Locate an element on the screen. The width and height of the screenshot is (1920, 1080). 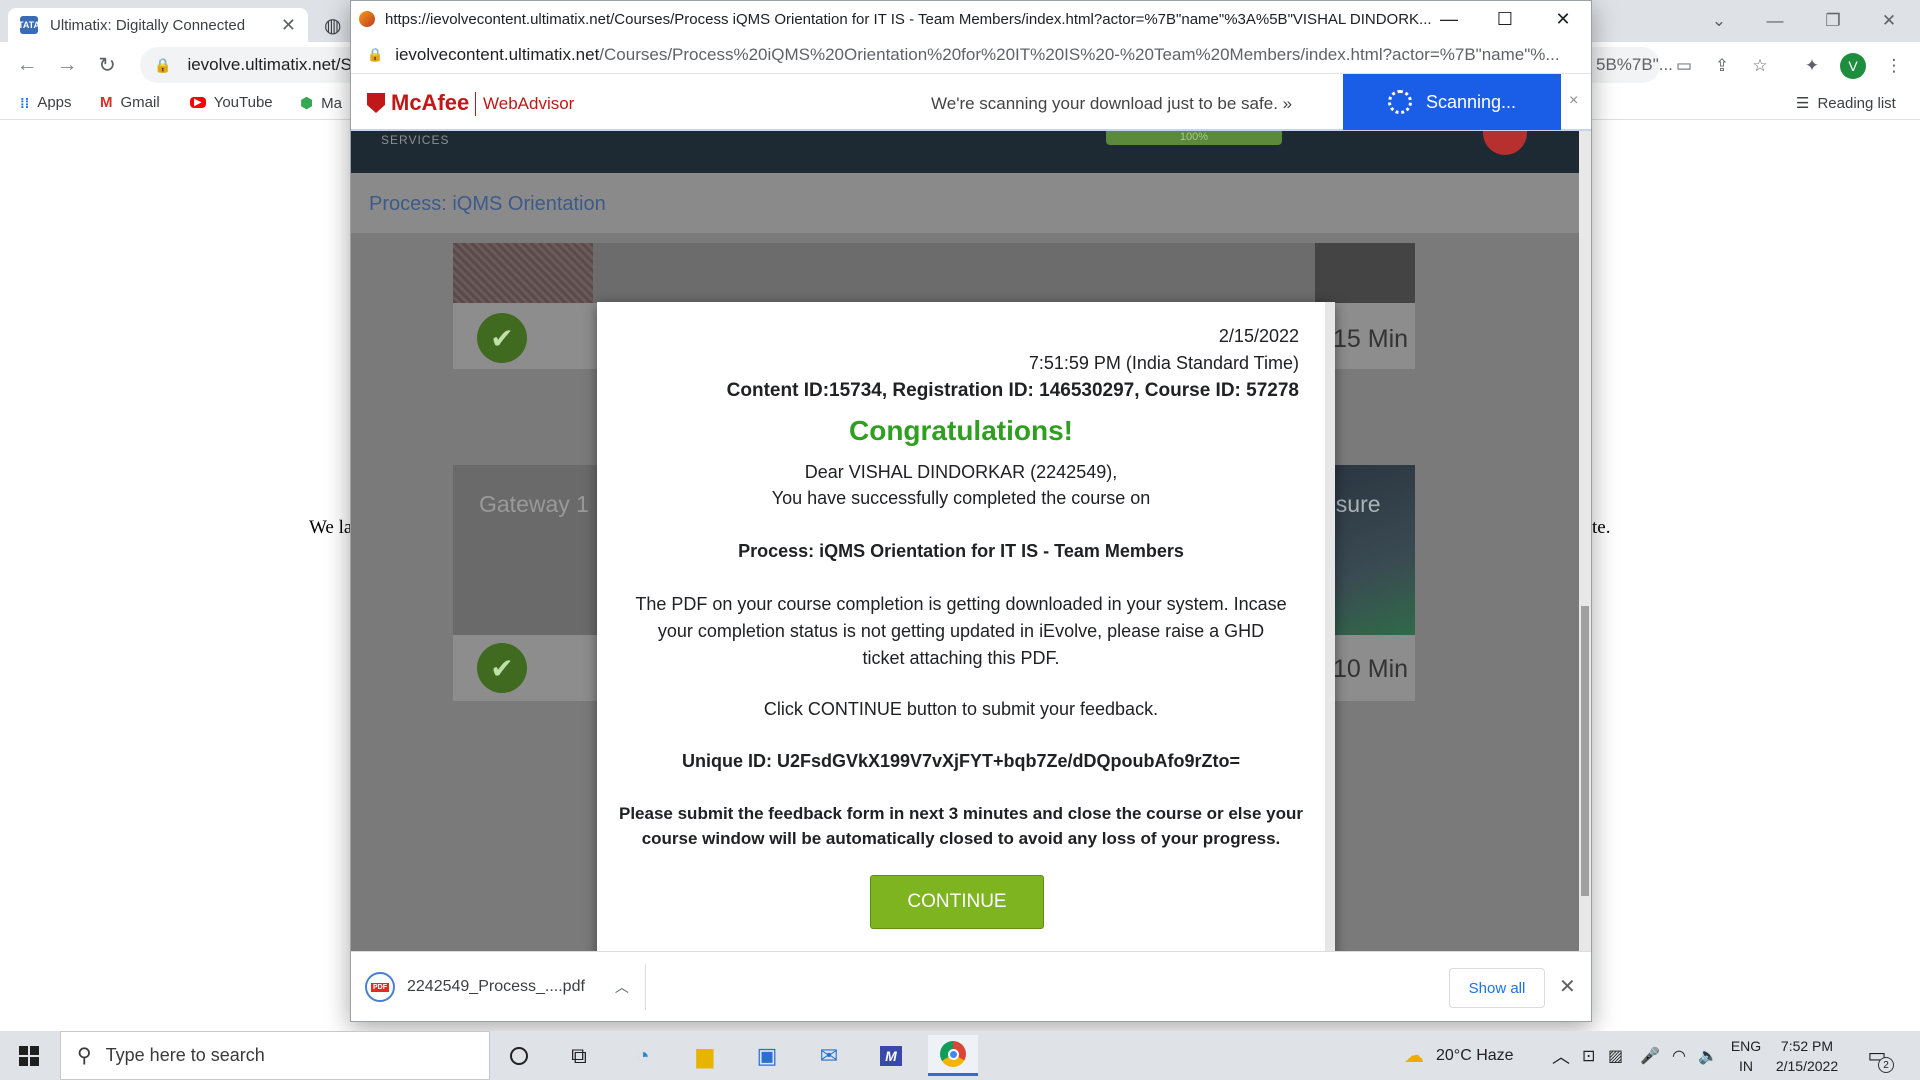
lock-icon: 🔒 is located at coordinates (163, 64).